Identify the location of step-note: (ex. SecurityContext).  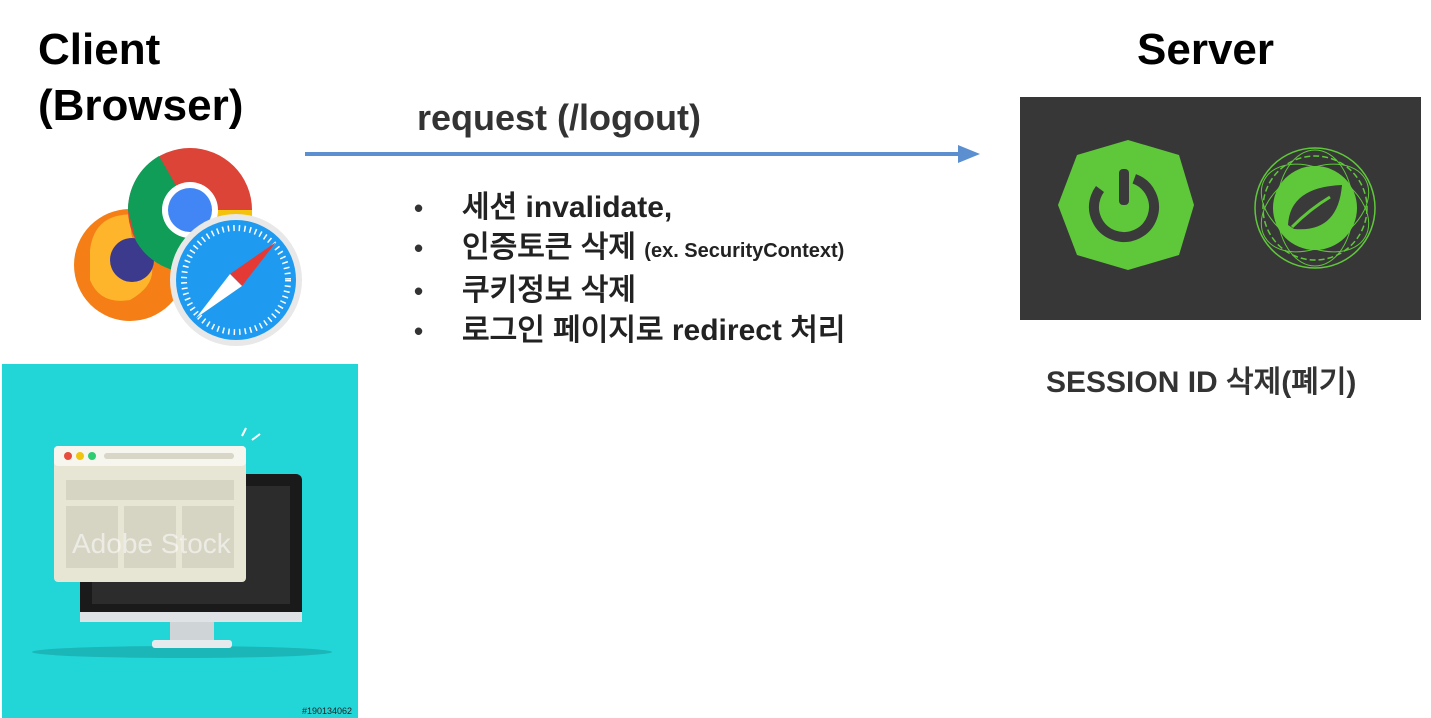
(744, 251).